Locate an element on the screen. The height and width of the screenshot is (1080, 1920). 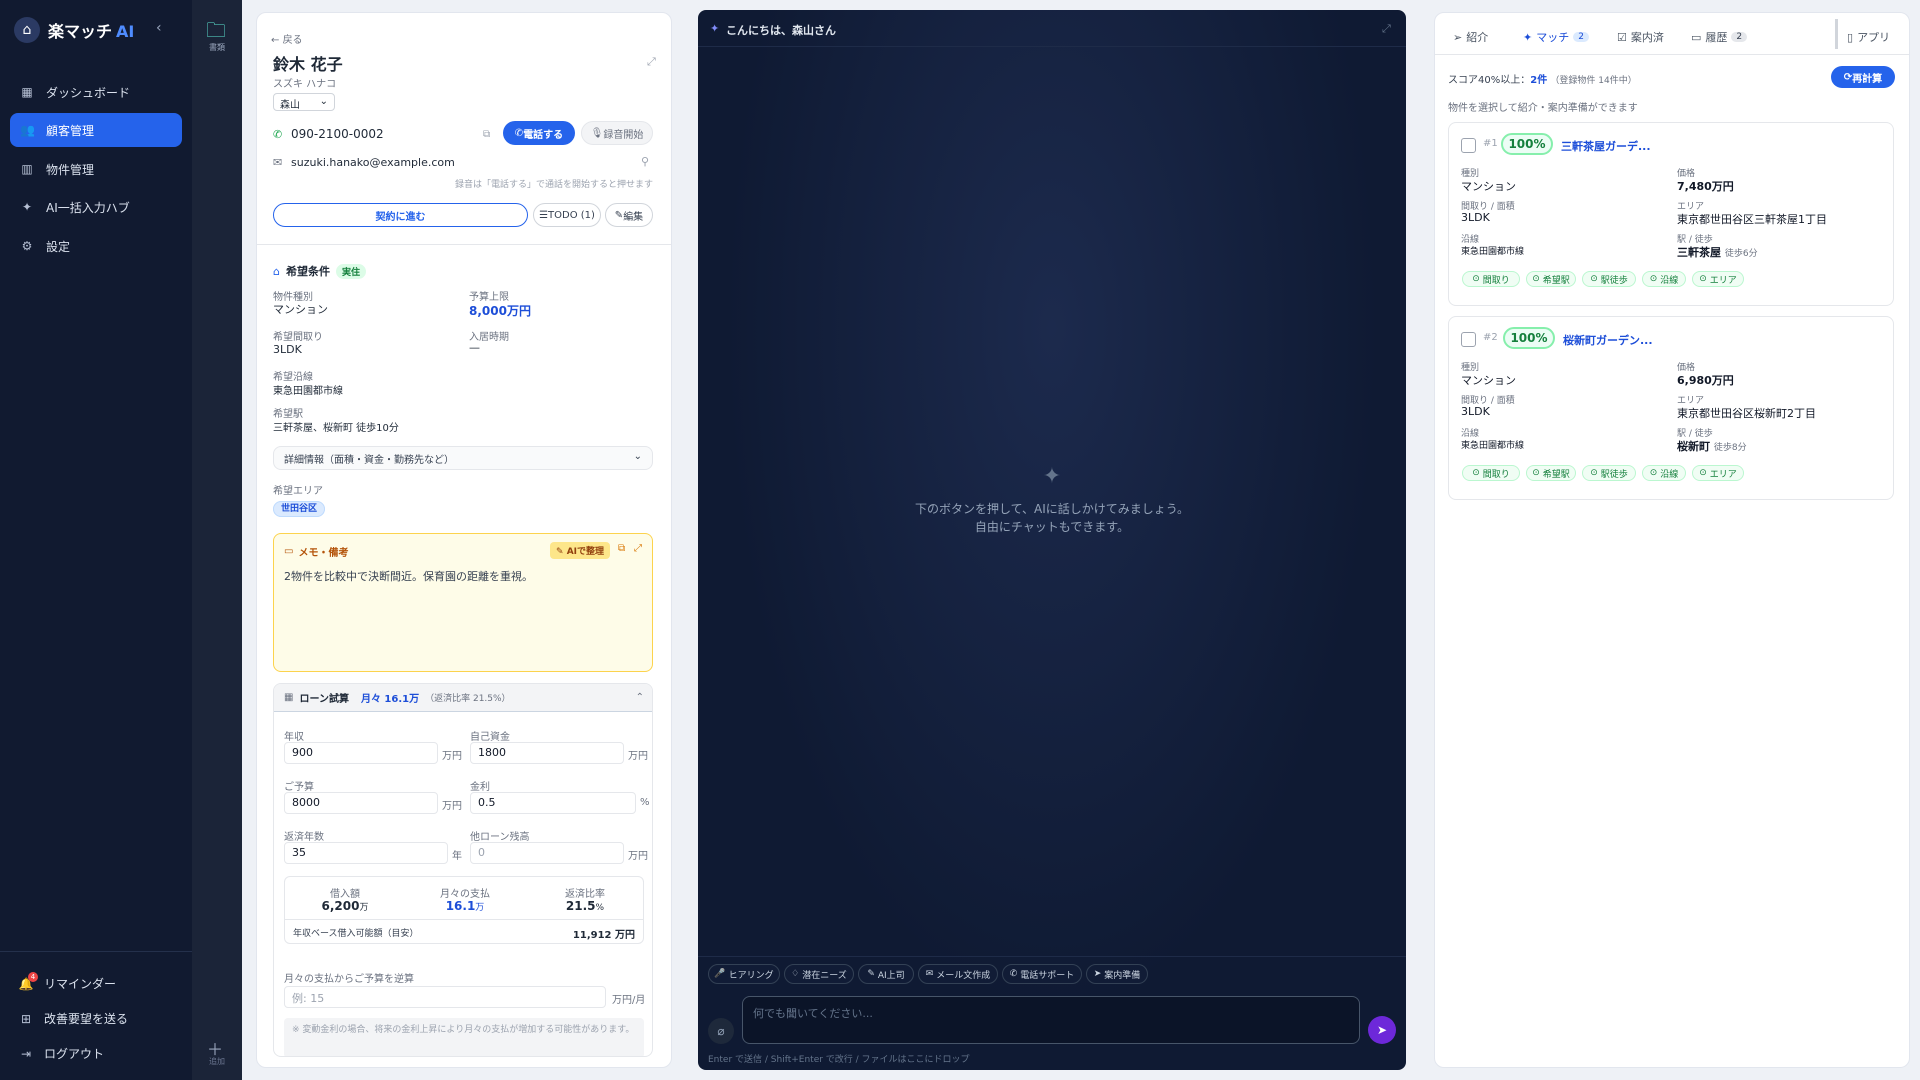
loan-budget-input: 8000 is located at coordinates (361, 803).